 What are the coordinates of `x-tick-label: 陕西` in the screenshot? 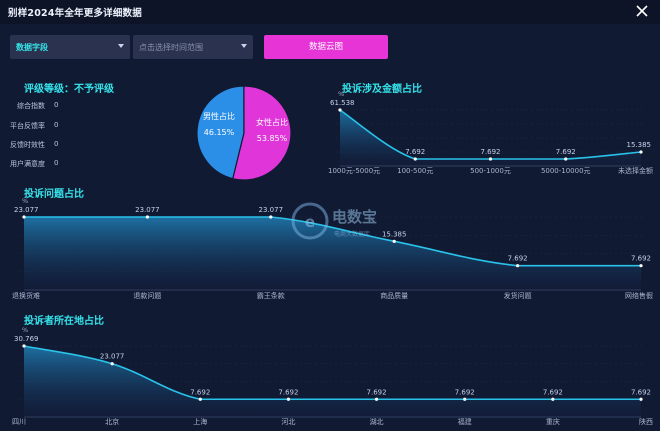 It's located at (646, 421).